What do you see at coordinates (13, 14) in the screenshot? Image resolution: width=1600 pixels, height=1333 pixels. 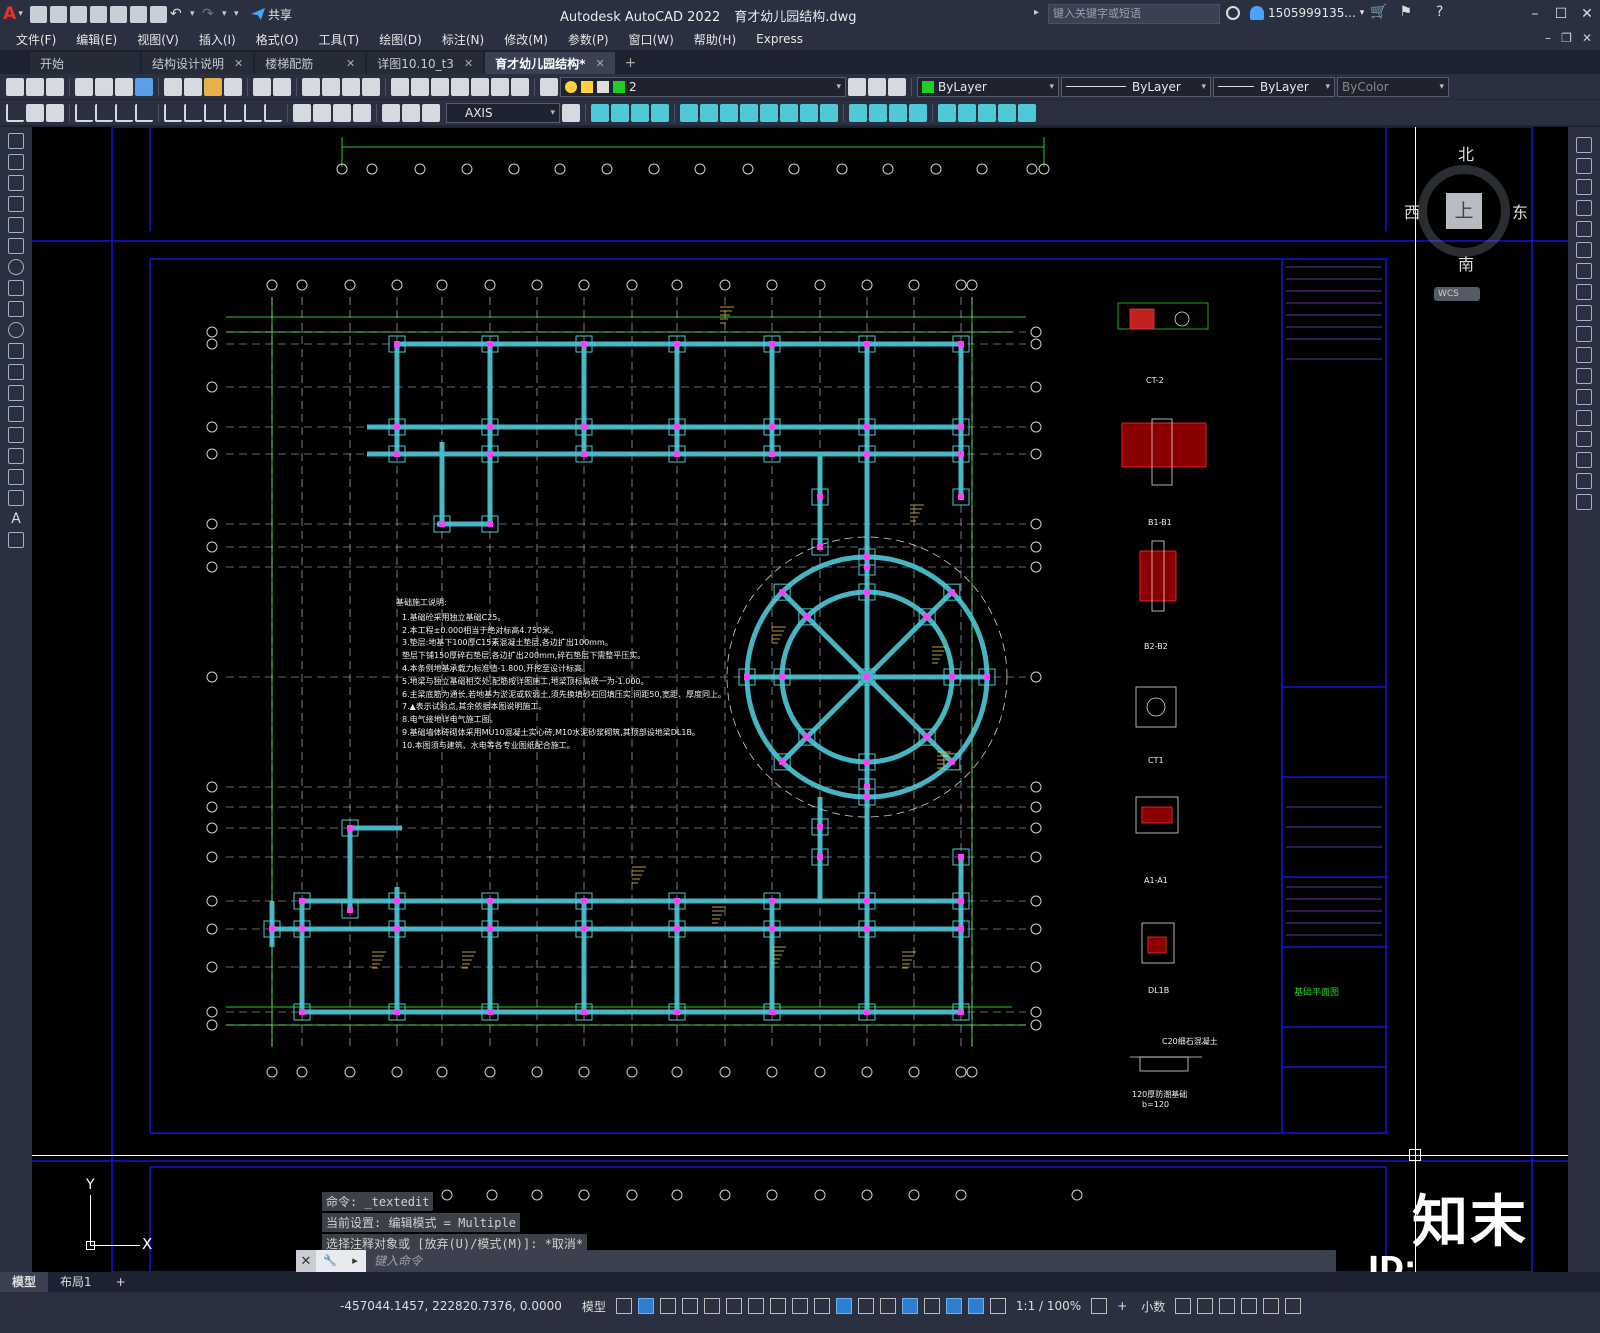 I see `autocad-logo-icon: A ▾` at bounding box center [13, 14].